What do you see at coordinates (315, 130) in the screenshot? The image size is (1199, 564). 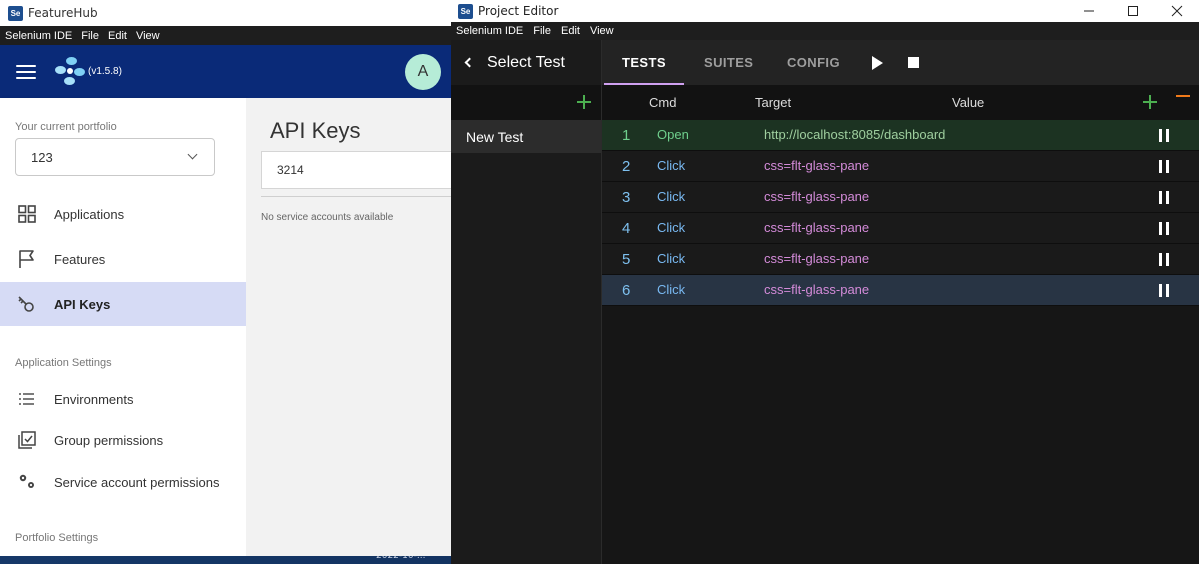 I see `page-title: API Keys` at bounding box center [315, 130].